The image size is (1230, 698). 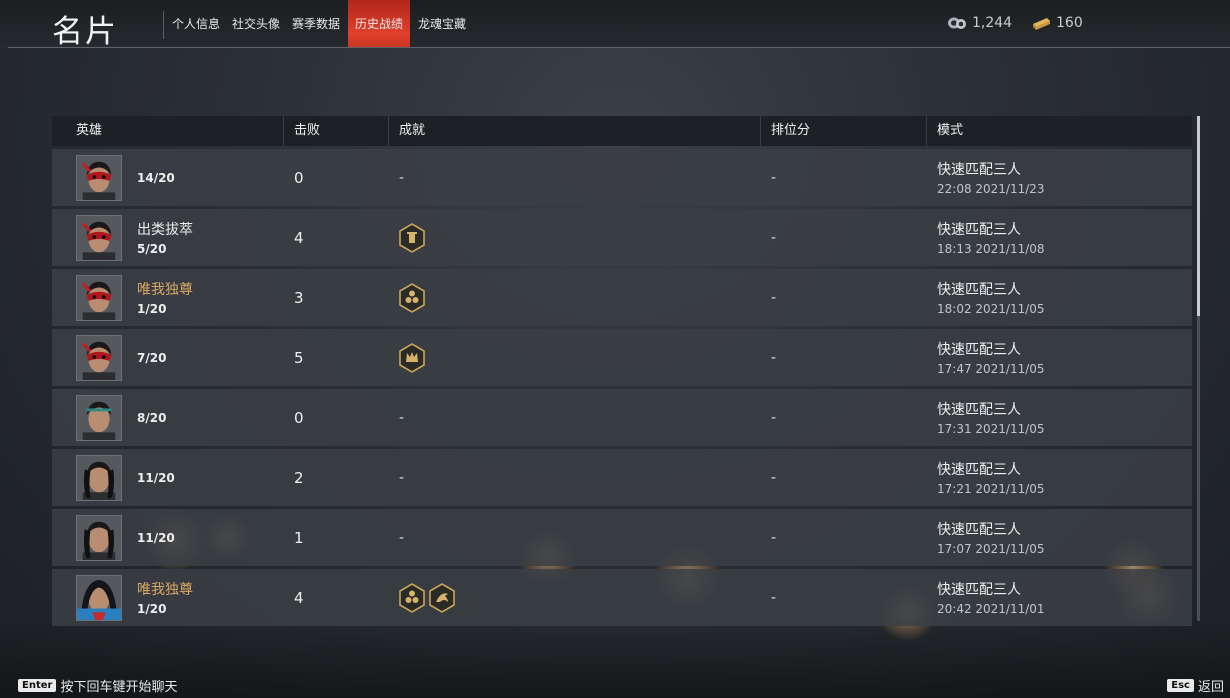 I want to click on kills-value: 1, so click(x=299, y=537).